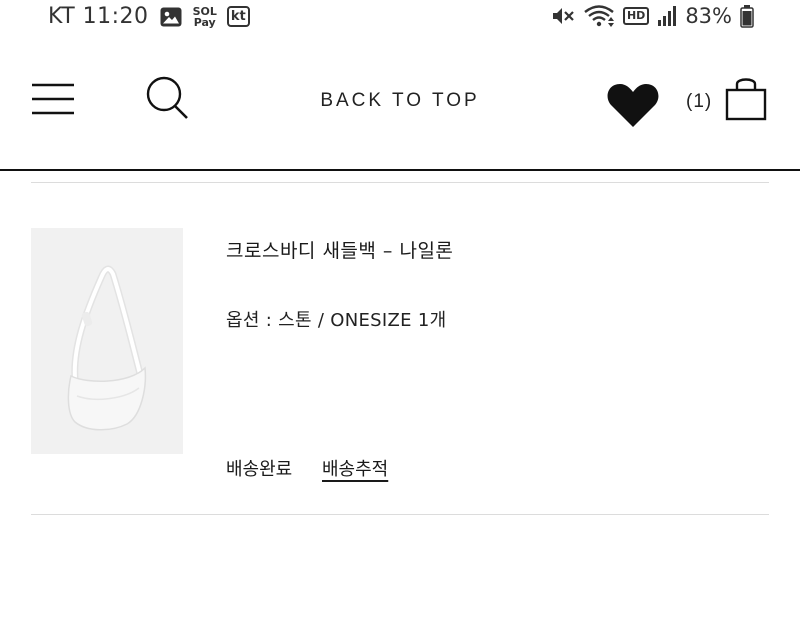 The height and width of the screenshot is (618, 800). I want to click on white-crossbody-bag-image, so click(107, 341).